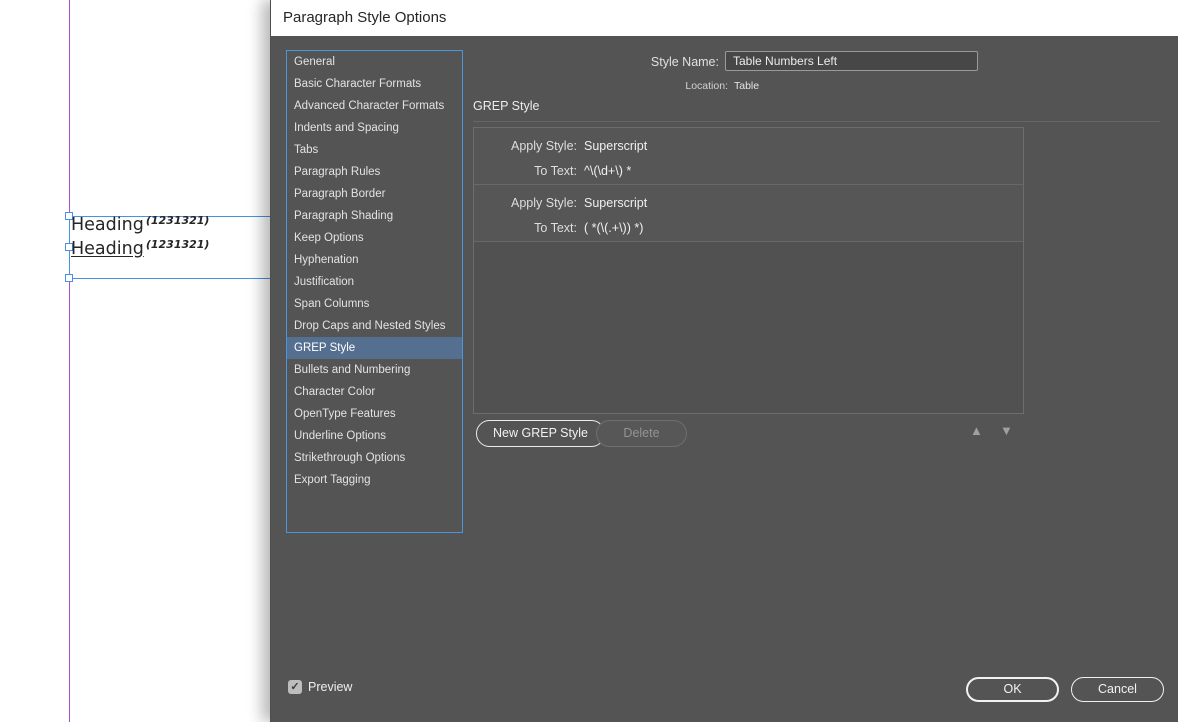 Image resolution: width=1178 pixels, height=722 pixels. Describe the element at coordinates (851, 61) in the screenshot. I see `style-name-input` at that location.